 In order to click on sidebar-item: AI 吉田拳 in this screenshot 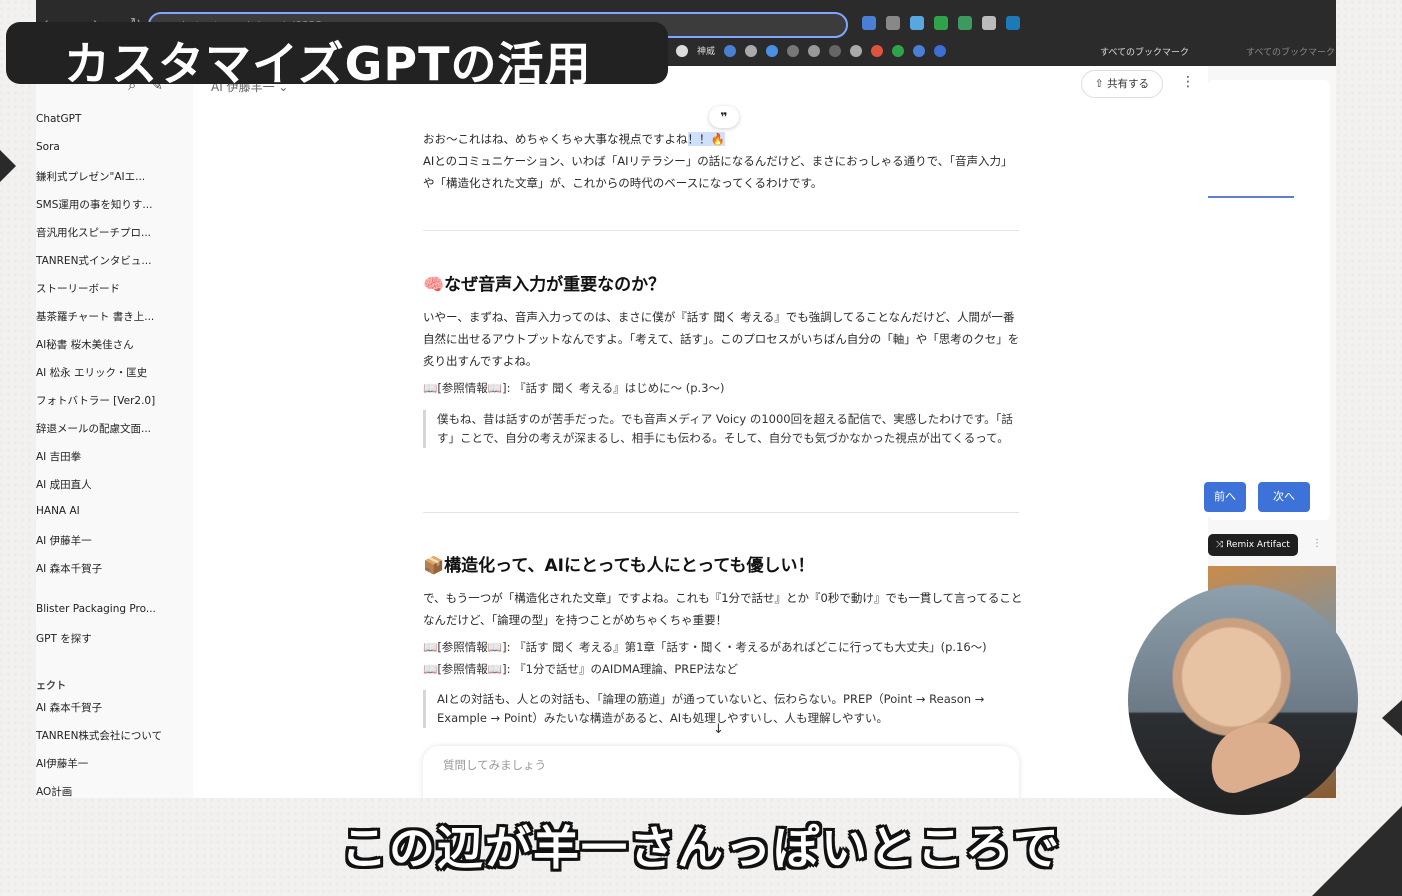, I will do `click(113, 456)`.